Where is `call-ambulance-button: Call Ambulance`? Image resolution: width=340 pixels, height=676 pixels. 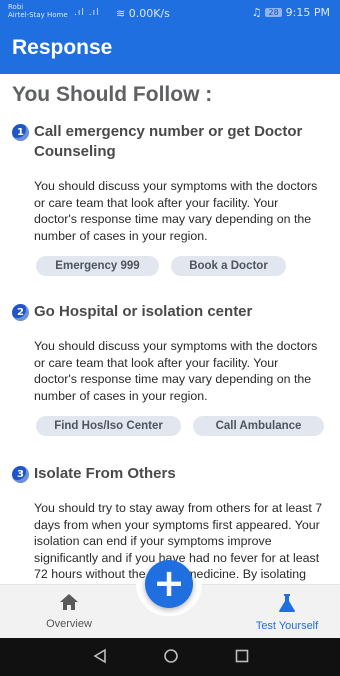
call-ambulance-button: Call Ambulance is located at coordinates (258, 426).